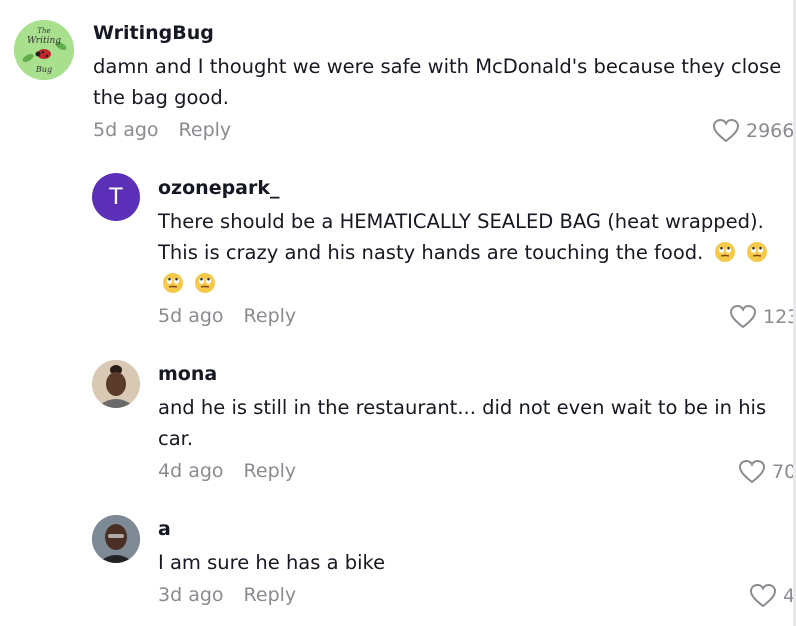 The width and height of the screenshot is (796, 626). I want to click on username: a, so click(164, 529).